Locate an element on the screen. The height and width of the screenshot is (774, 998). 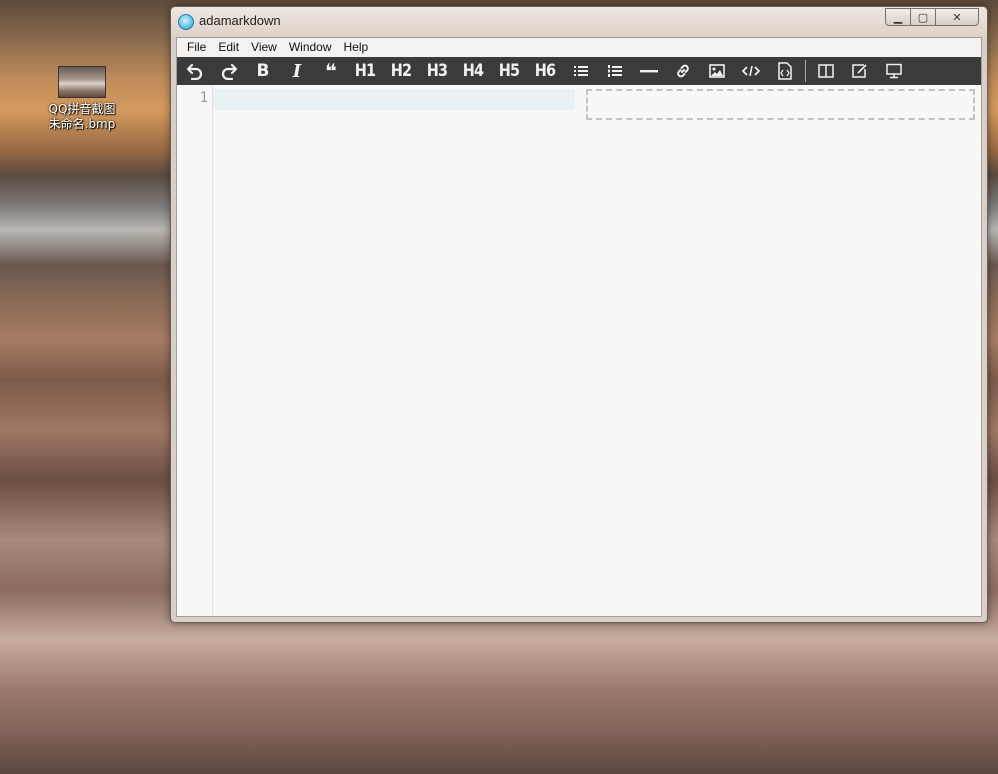
image-icon is located at coordinates (717, 71).